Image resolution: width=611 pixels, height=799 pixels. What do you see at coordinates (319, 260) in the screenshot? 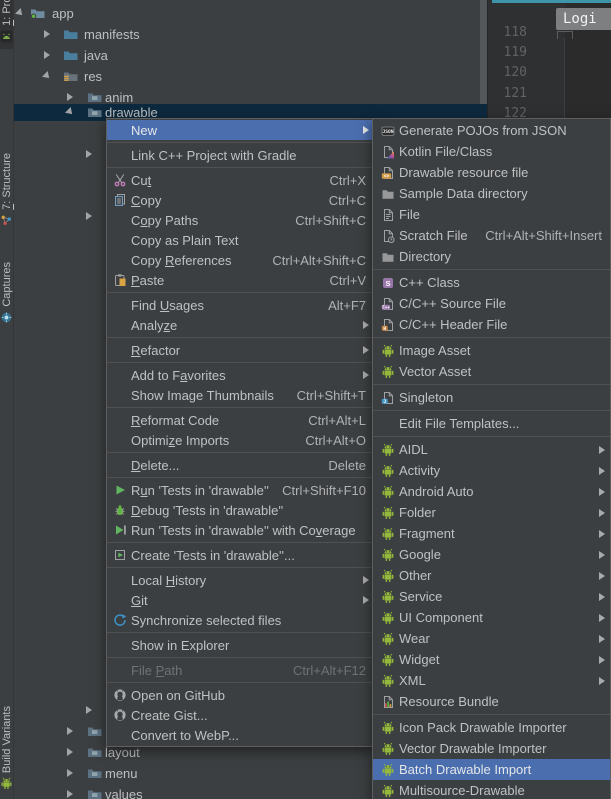
I see `menu-item-shortcut: Ctrl+Alt+Shift+C` at bounding box center [319, 260].